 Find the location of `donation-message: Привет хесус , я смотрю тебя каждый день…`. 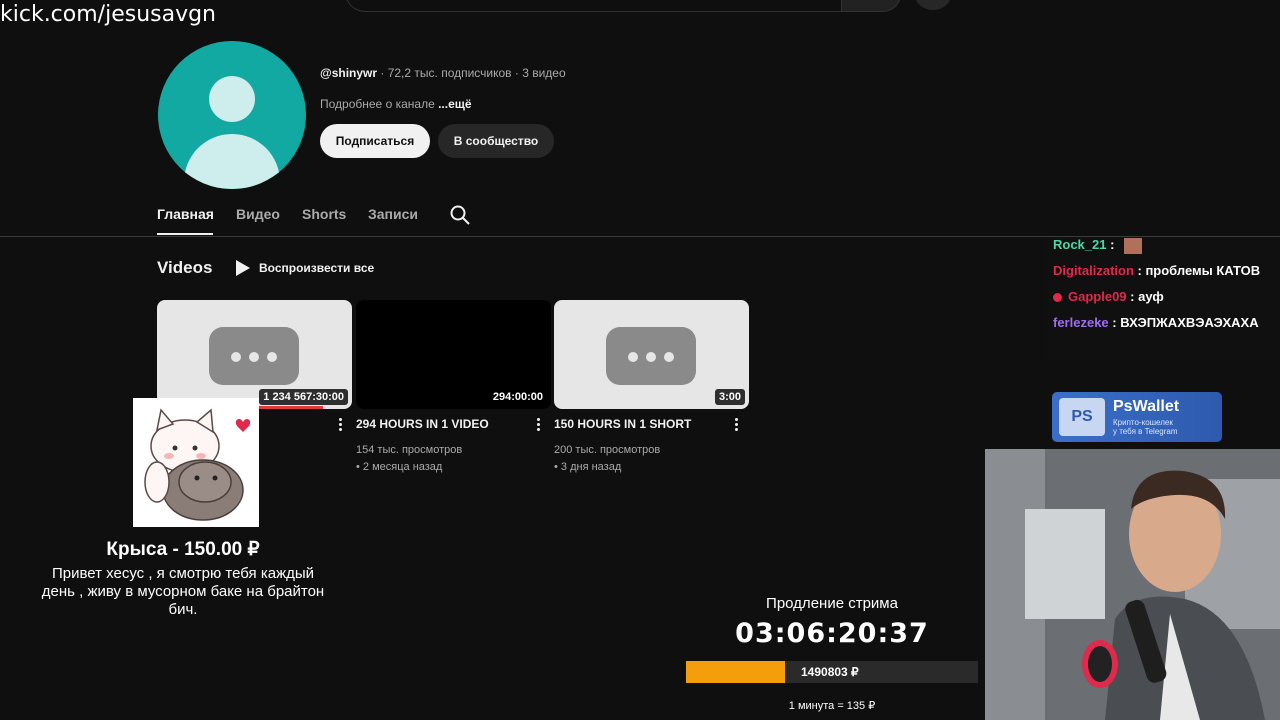

donation-message: Привет хесус , я смотрю тебя каждый день… is located at coordinates (183, 591).